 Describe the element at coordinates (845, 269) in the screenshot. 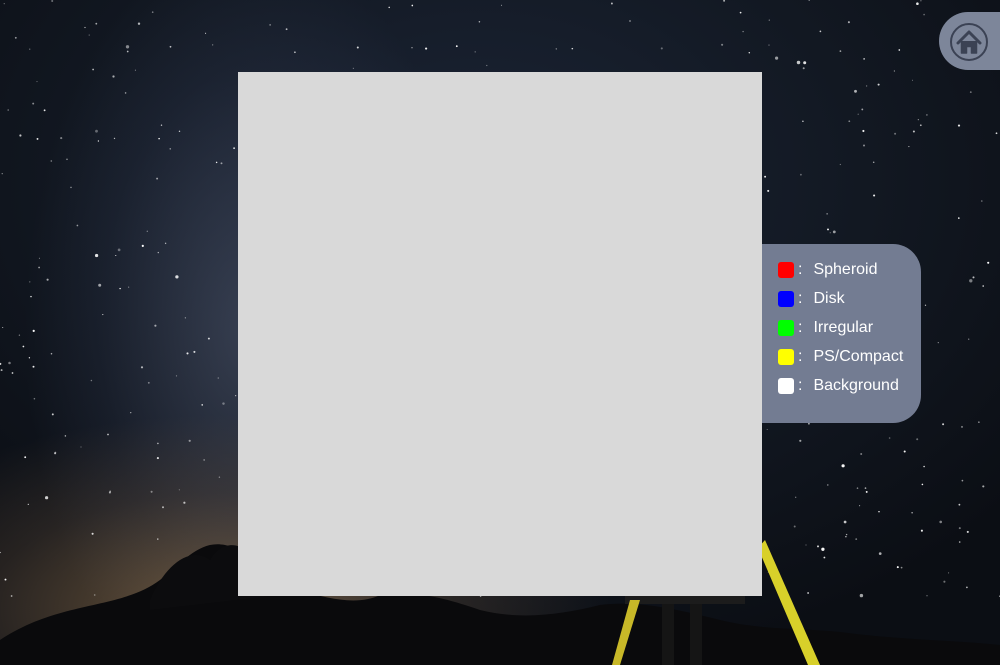

I see `legend-label: Spheroid` at that location.